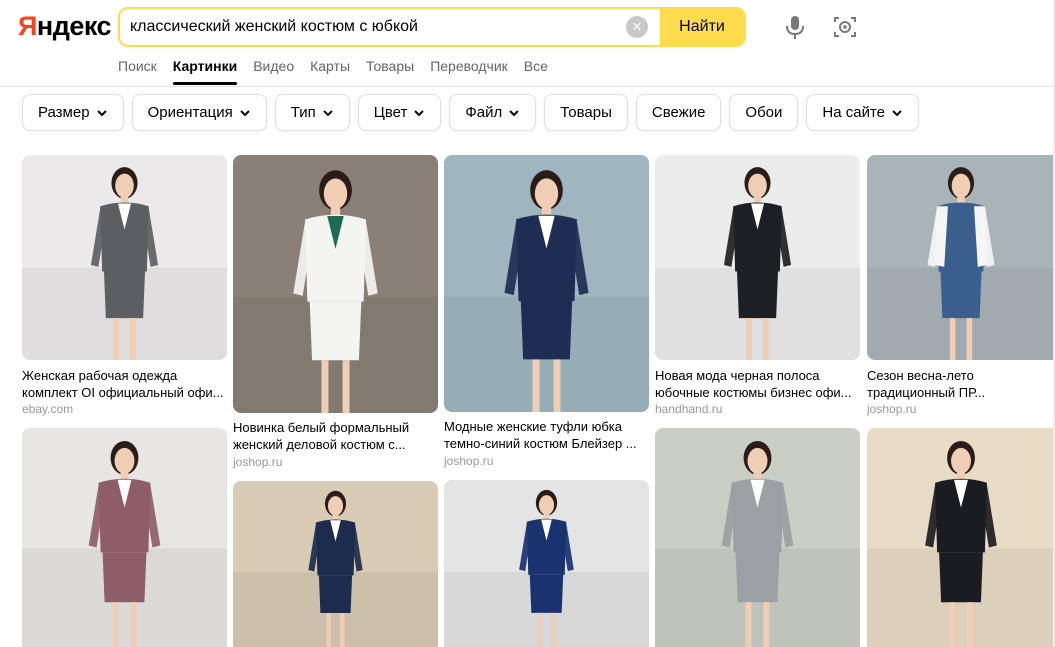 This screenshot has width=1055, height=647. I want to click on filter-type: Тип, so click(312, 112).